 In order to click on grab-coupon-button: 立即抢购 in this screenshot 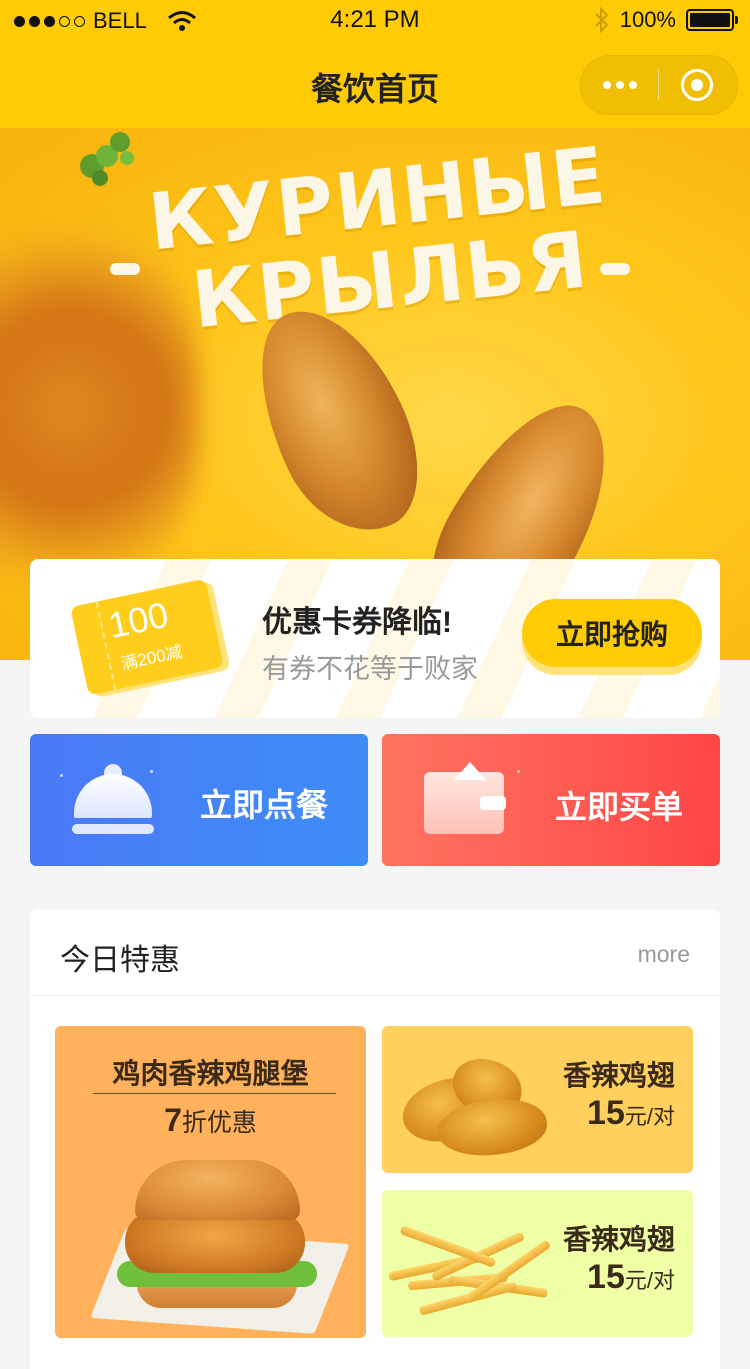, I will do `click(612, 633)`.